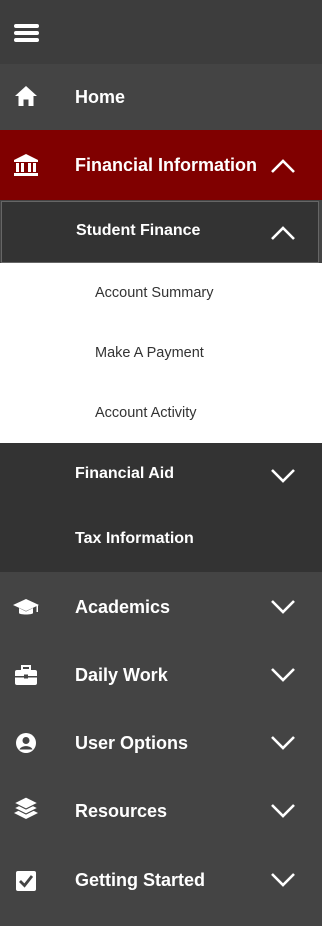 The height and width of the screenshot is (926, 322). Describe the element at coordinates (121, 675) in the screenshot. I see `nav-item-label: Daily Work` at that location.